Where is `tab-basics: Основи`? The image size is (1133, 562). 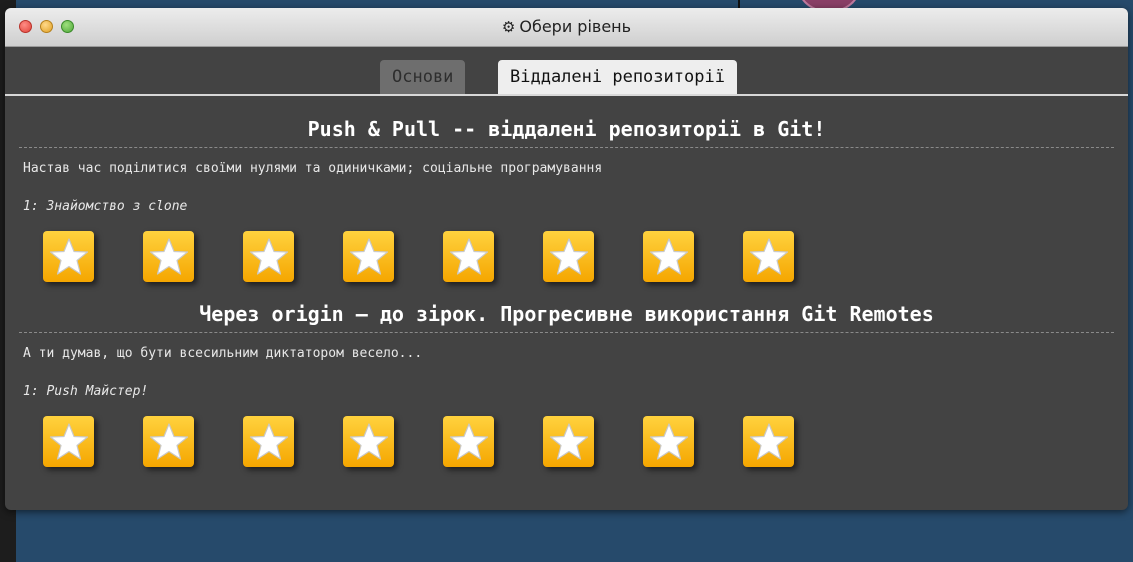 tab-basics: Основи is located at coordinates (423, 77).